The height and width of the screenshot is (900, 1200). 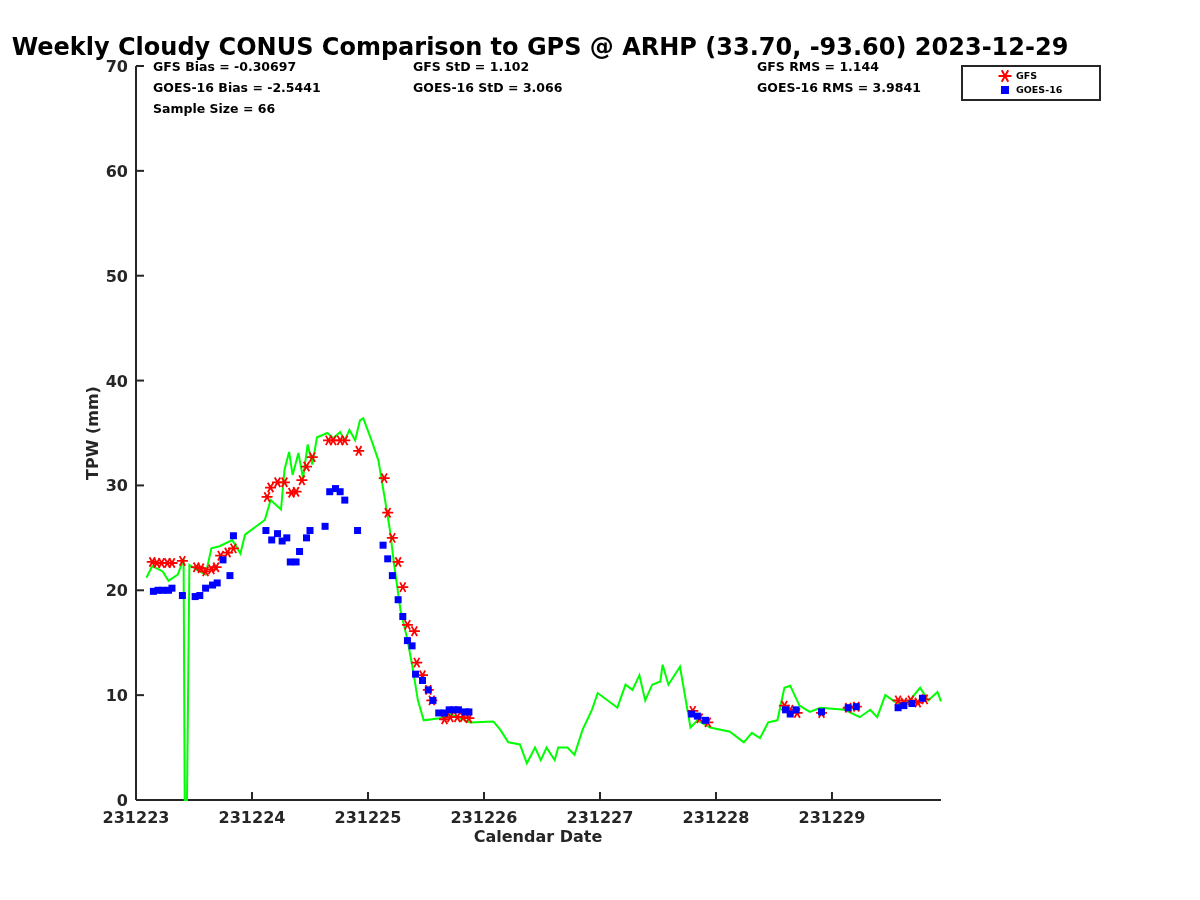 What do you see at coordinates (832, 817) in the screenshot?
I see `tick-label: 231229` at bounding box center [832, 817].